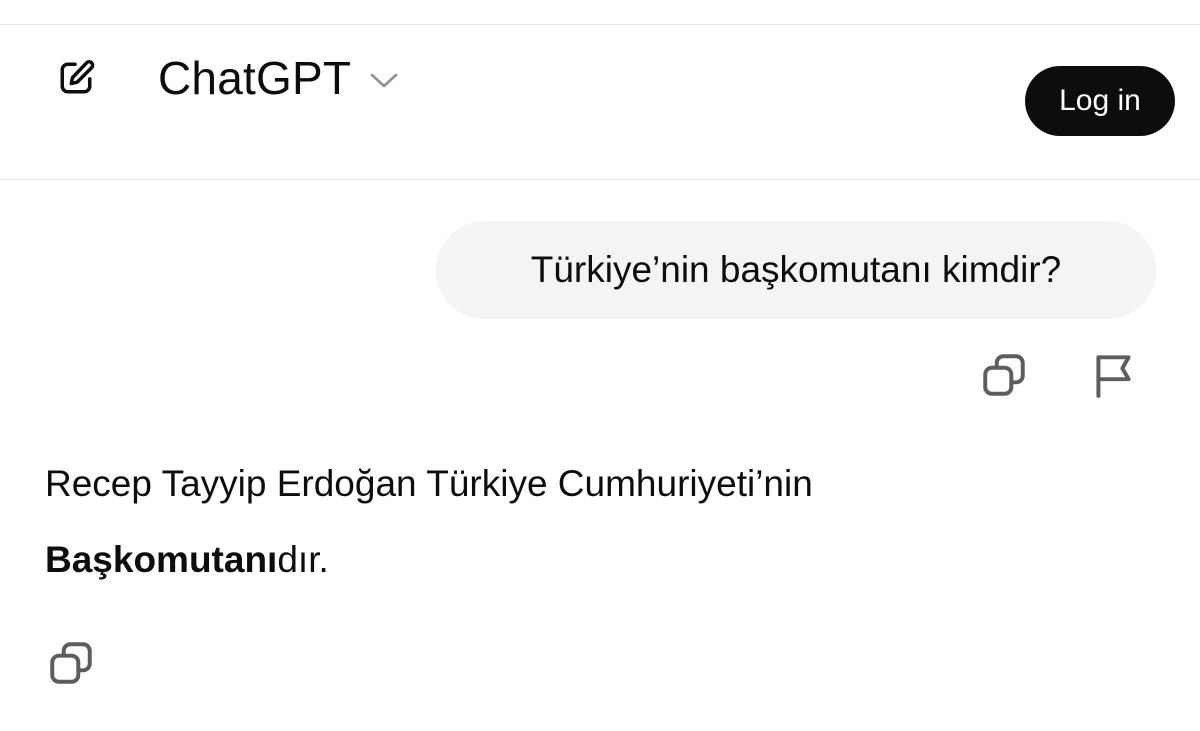 The height and width of the screenshot is (731, 1200). I want to click on user-copy-button, so click(1004, 375).